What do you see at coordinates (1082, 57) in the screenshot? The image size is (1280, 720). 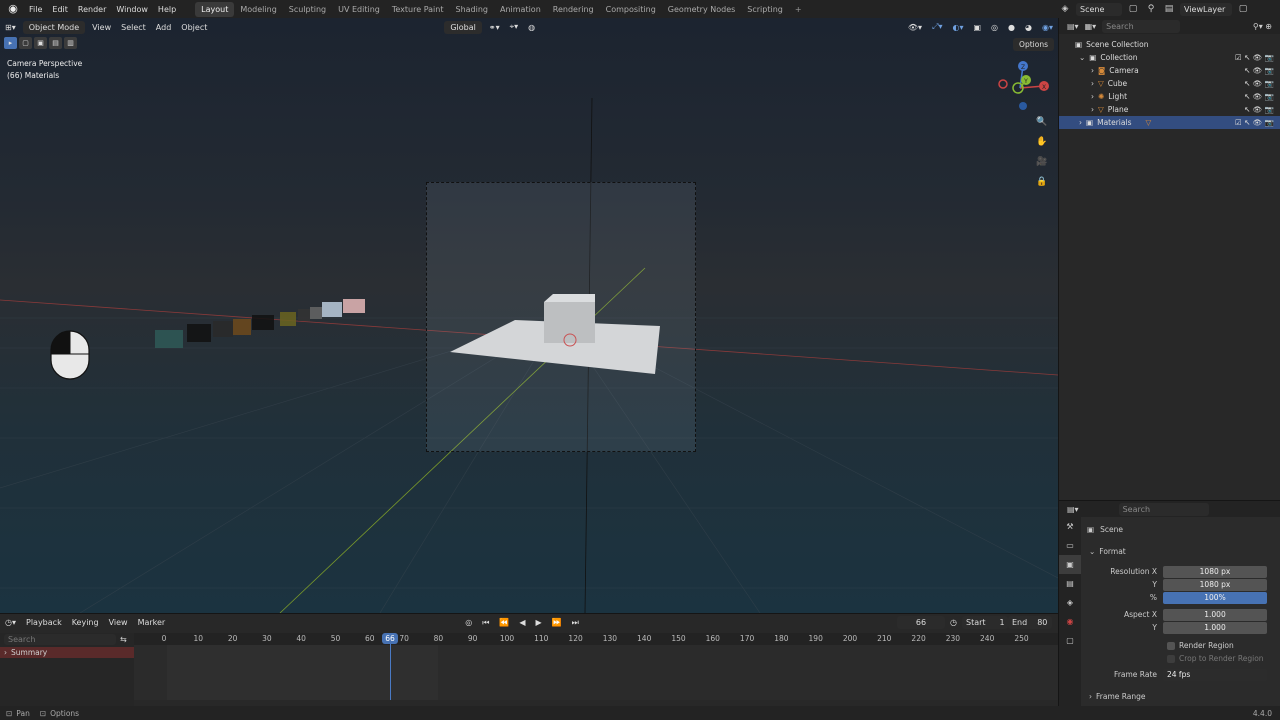 I see `expand-icon: ⌄` at bounding box center [1082, 57].